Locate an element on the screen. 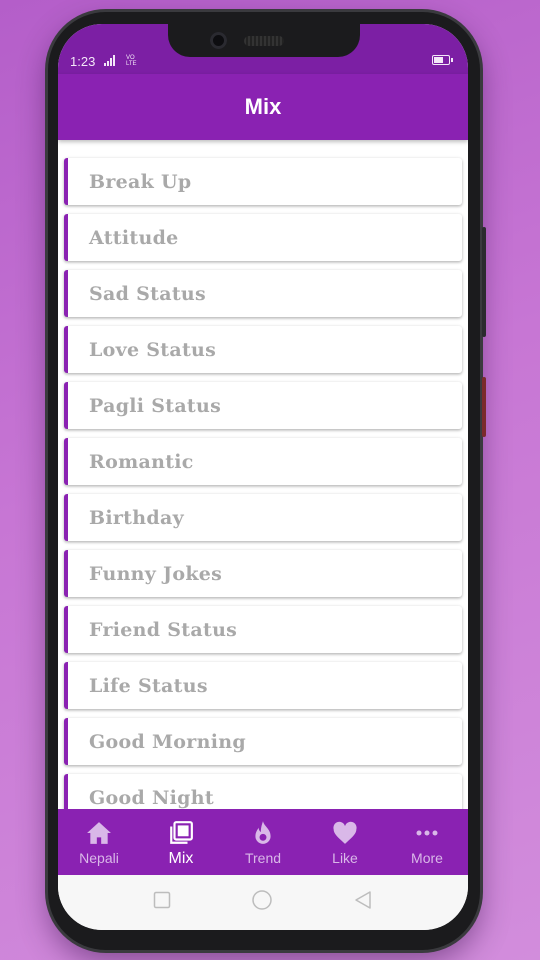 The width and height of the screenshot is (540, 960). recents-button is located at coordinates (162, 902).